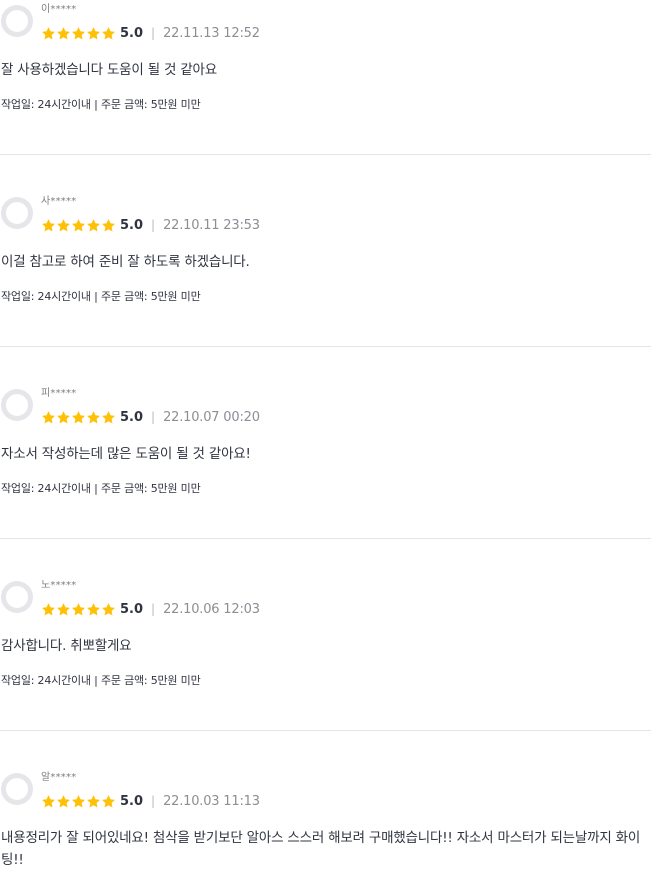  Describe the element at coordinates (59, 585) in the screenshot. I see `reviewer-nickname: 노*****` at that location.